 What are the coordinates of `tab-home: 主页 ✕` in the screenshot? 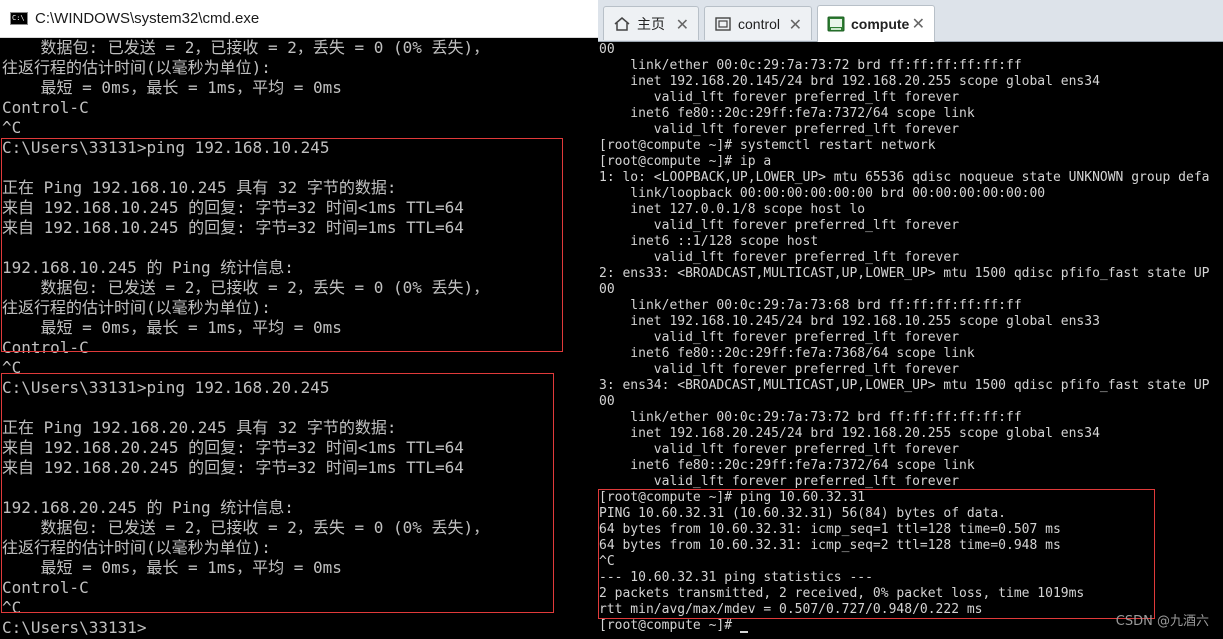 It's located at (651, 23).